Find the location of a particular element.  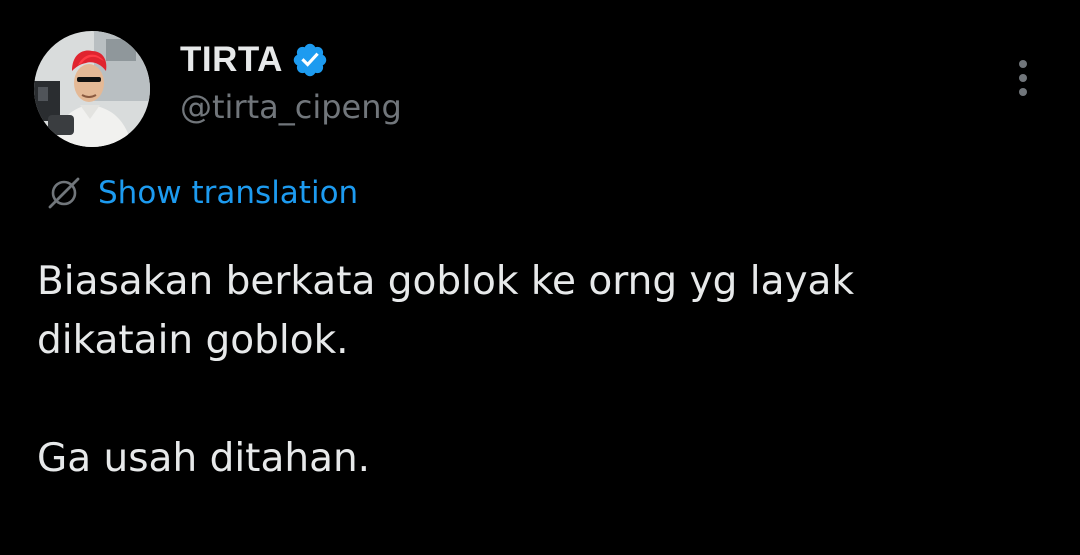

globe-slash-icon is located at coordinates (64, 193).